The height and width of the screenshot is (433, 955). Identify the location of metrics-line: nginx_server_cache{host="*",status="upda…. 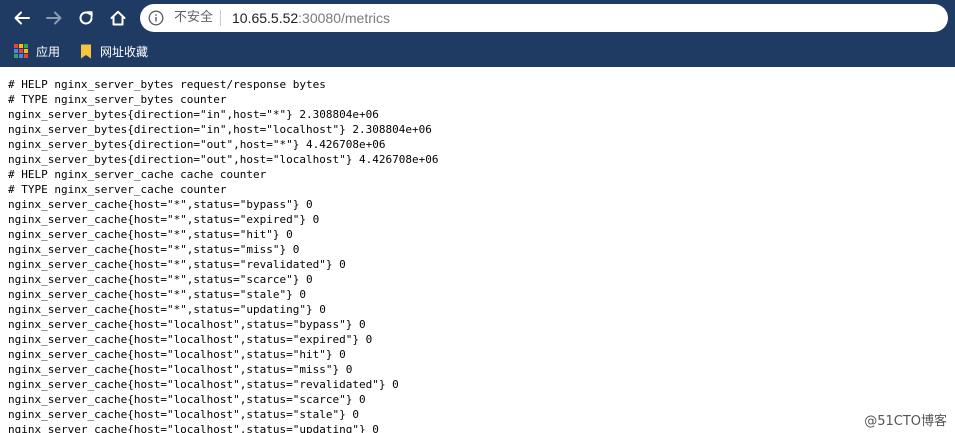
(167, 309).